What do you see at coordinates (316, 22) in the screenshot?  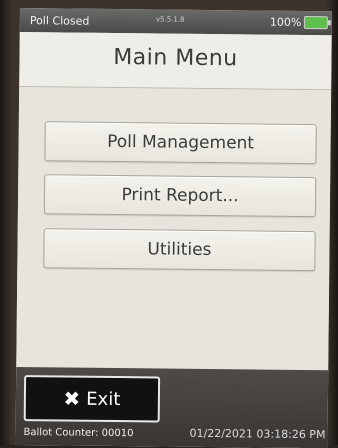 I see `battery-icon` at bounding box center [316, 22].